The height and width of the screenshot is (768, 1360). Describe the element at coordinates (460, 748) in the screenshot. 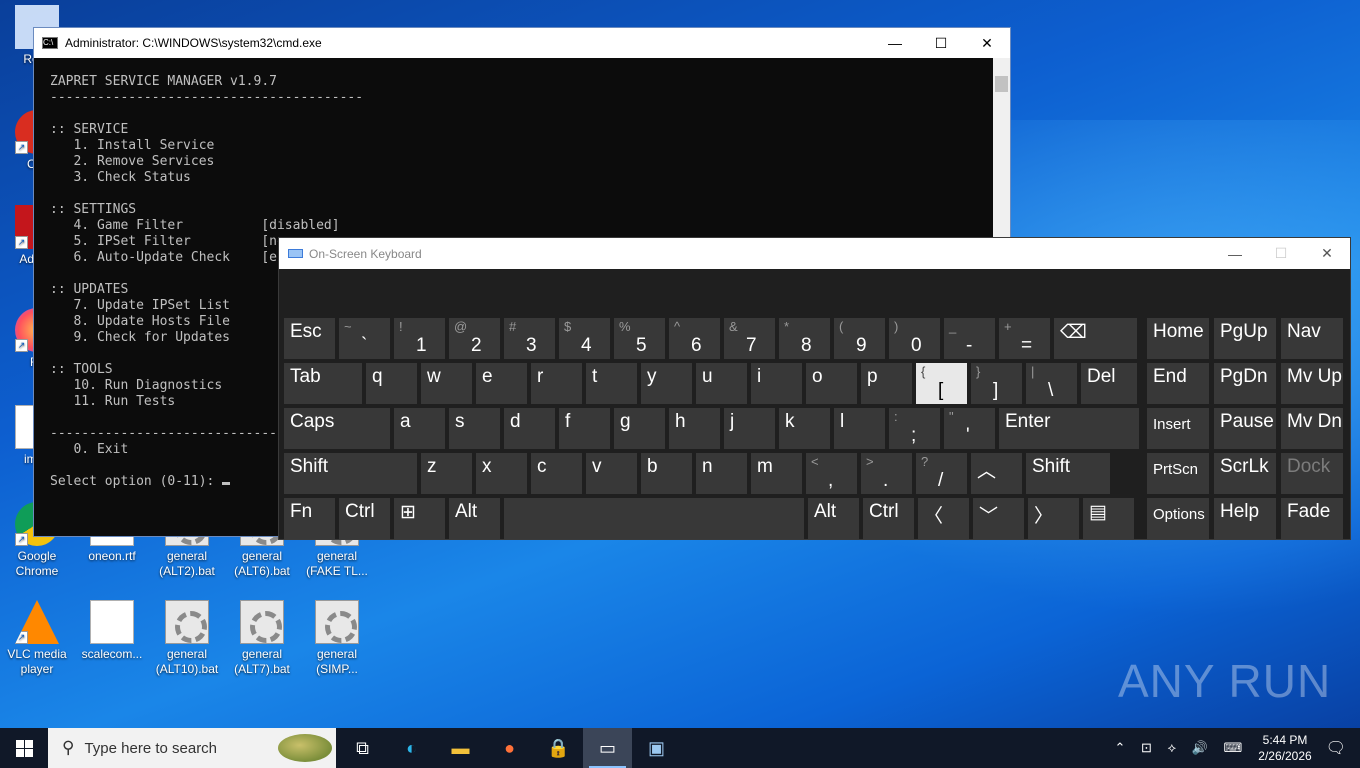

I see `file-explorer-icon: ▬` at that location.